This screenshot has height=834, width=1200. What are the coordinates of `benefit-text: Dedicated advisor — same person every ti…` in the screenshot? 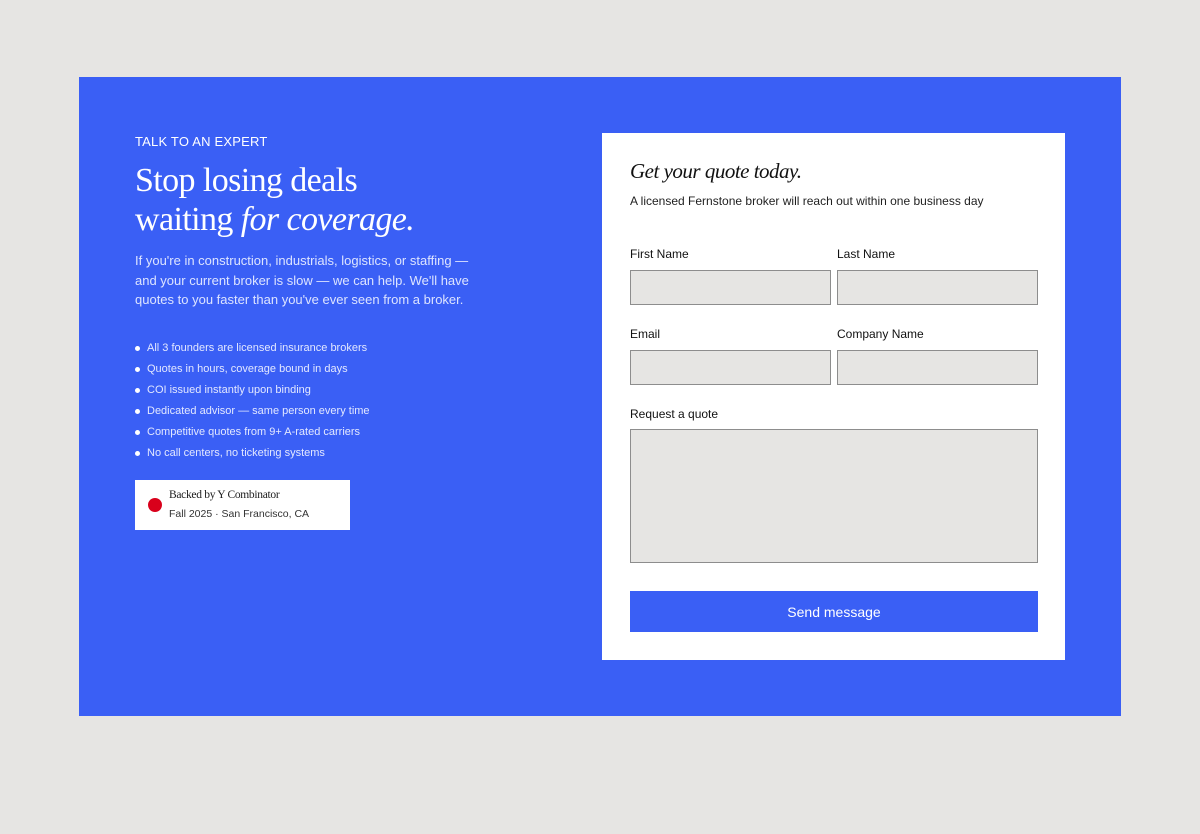 It's located at (258, 410).